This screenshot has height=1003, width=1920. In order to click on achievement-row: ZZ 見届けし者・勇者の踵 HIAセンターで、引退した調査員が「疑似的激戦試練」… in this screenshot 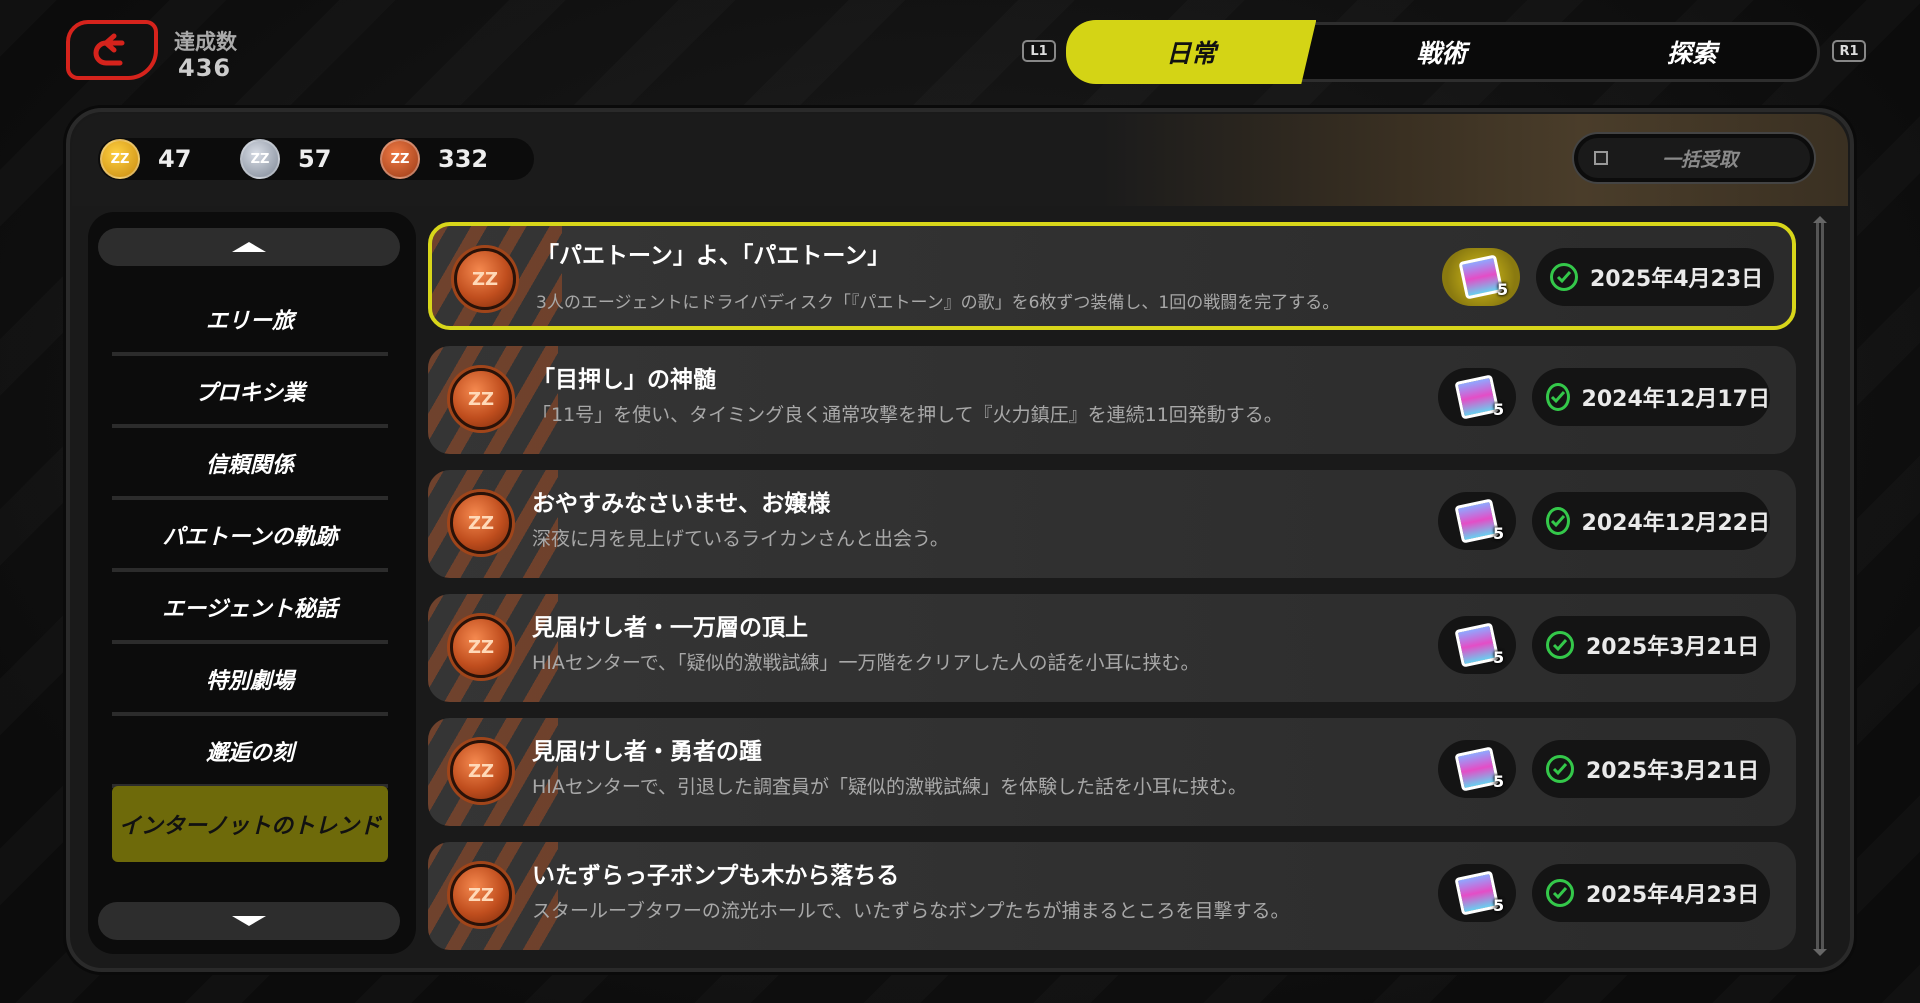, I will do `click(1112, 772)`.